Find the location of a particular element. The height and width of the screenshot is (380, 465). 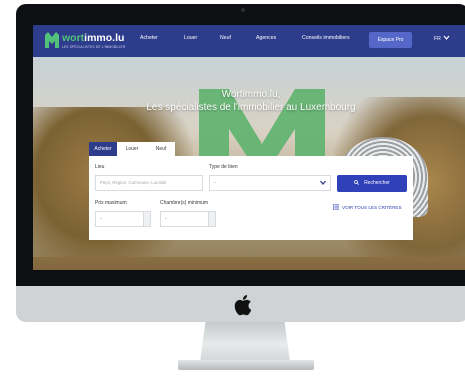

brand-name-immo: immo.lu is located at coordinates (104, 38).